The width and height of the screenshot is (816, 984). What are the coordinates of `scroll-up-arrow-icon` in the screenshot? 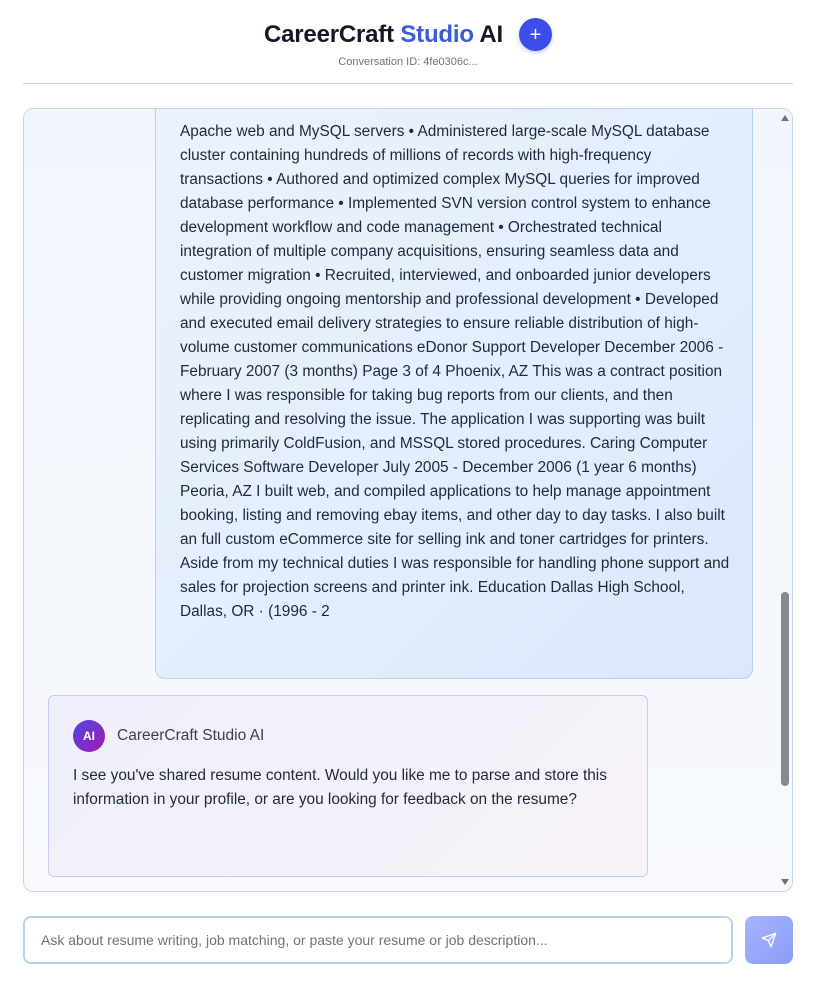 It's located at (785, 118).